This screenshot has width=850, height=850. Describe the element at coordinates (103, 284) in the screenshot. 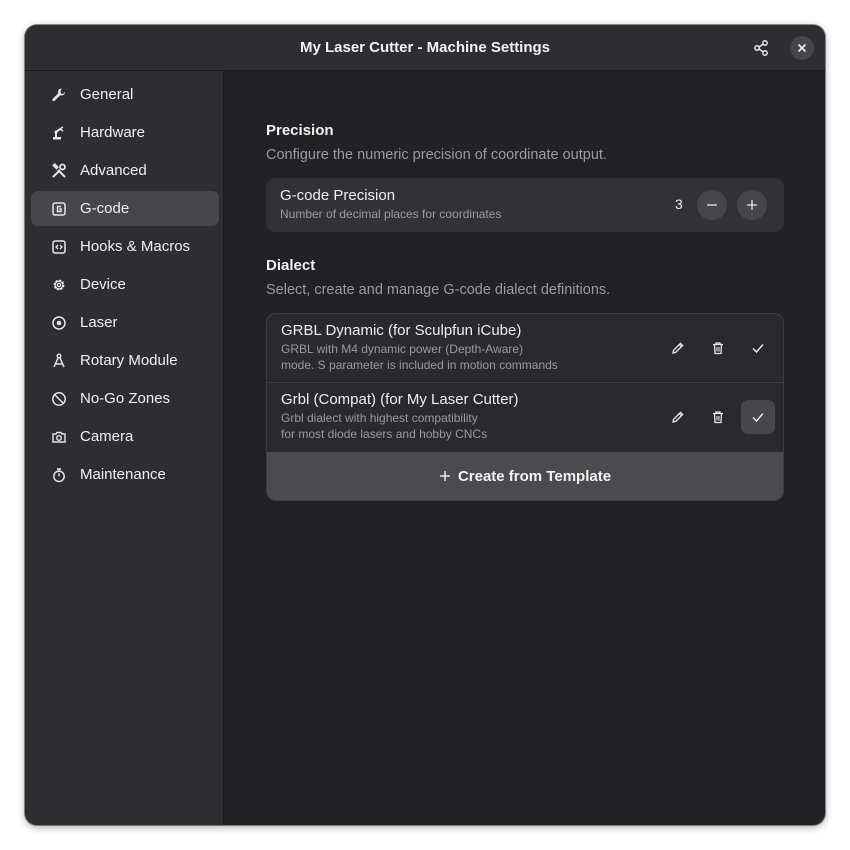

I see `sidebar-item-label: Device` at that location.